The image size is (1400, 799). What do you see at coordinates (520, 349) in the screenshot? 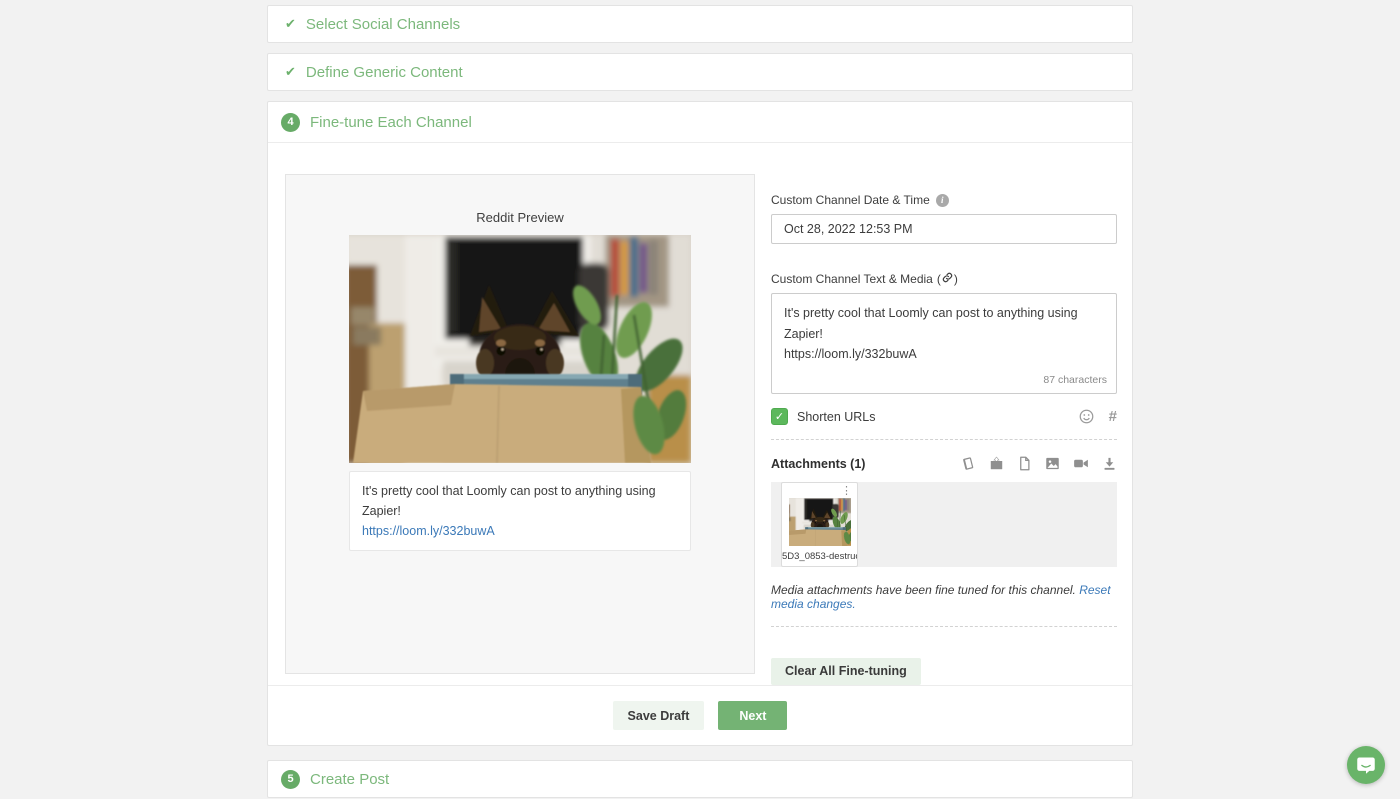
I see `preview-photo-dog-in-box` at bounding box center [520, 349].